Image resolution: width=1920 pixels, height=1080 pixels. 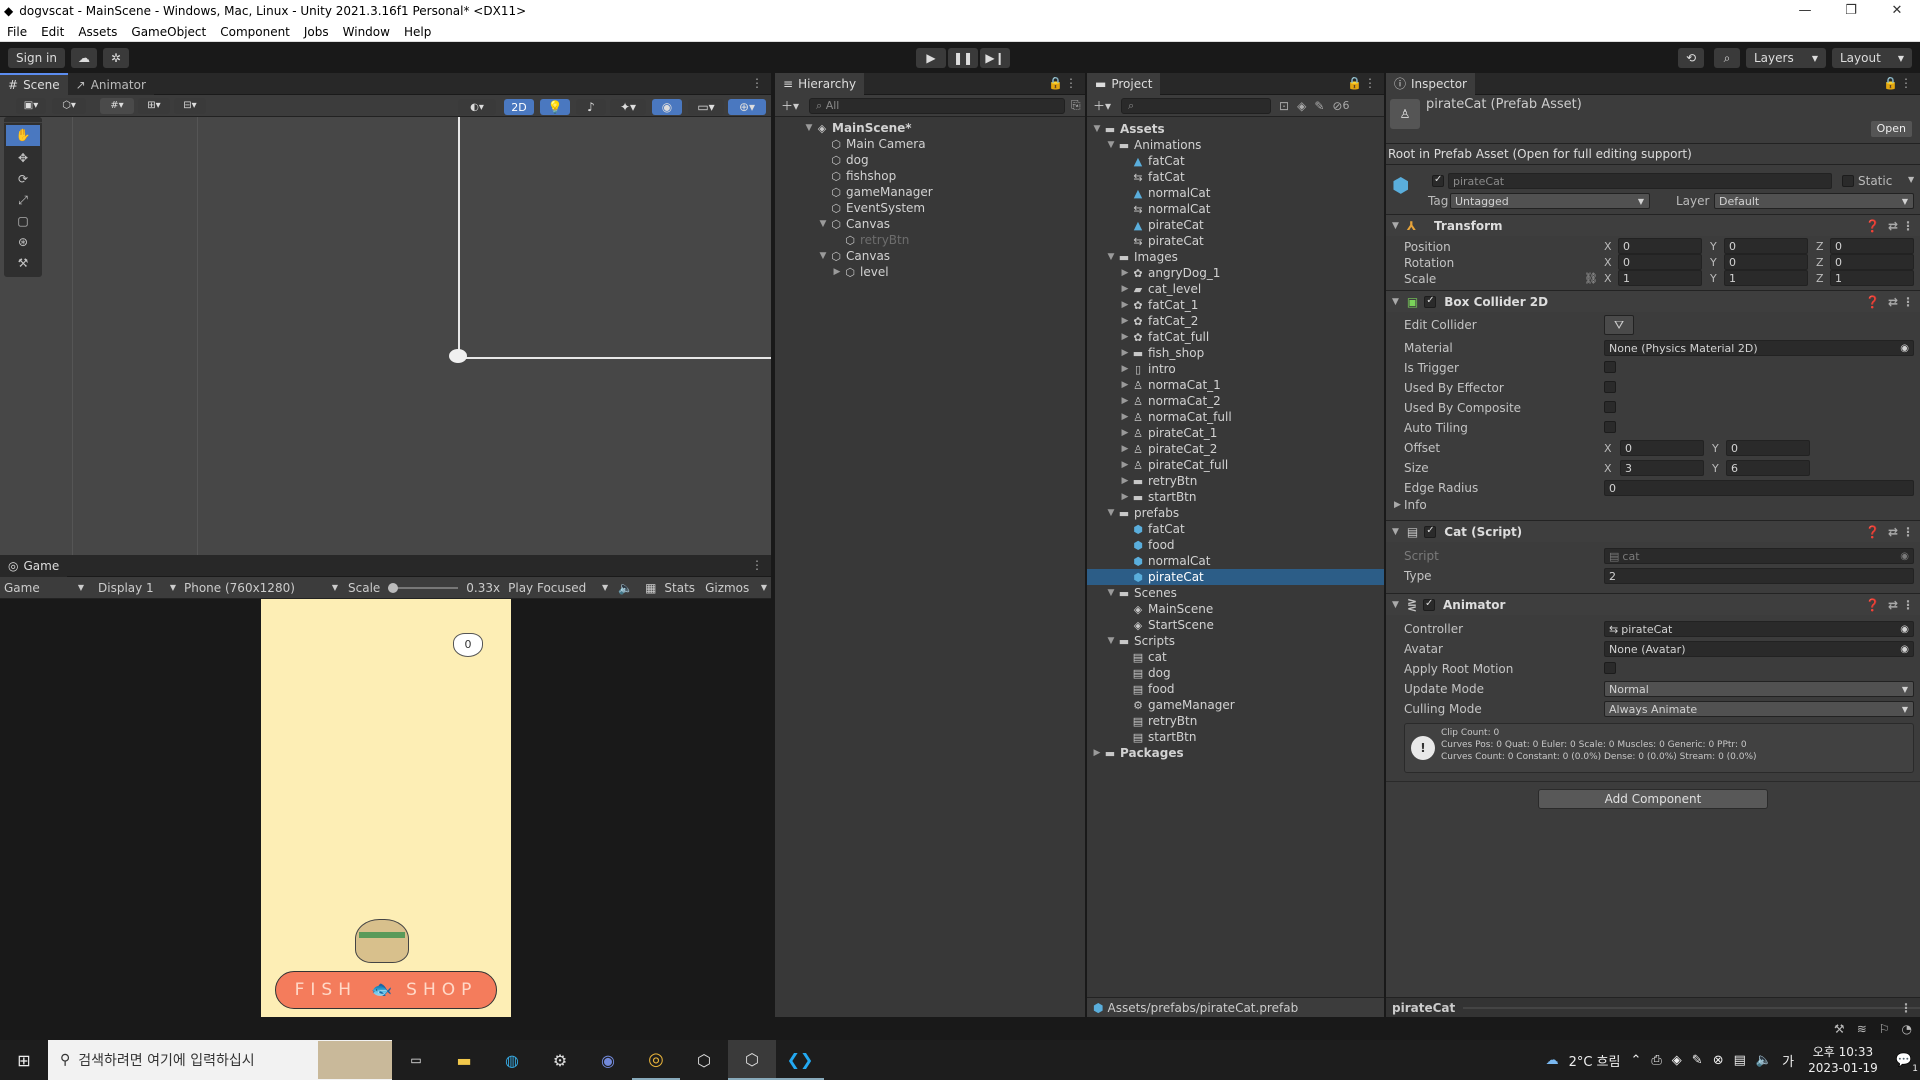 What do you see at coordinates (608, 1060) in the screenshot?
I see `discord-icon: ◉` at bounding box center [608, 1060].